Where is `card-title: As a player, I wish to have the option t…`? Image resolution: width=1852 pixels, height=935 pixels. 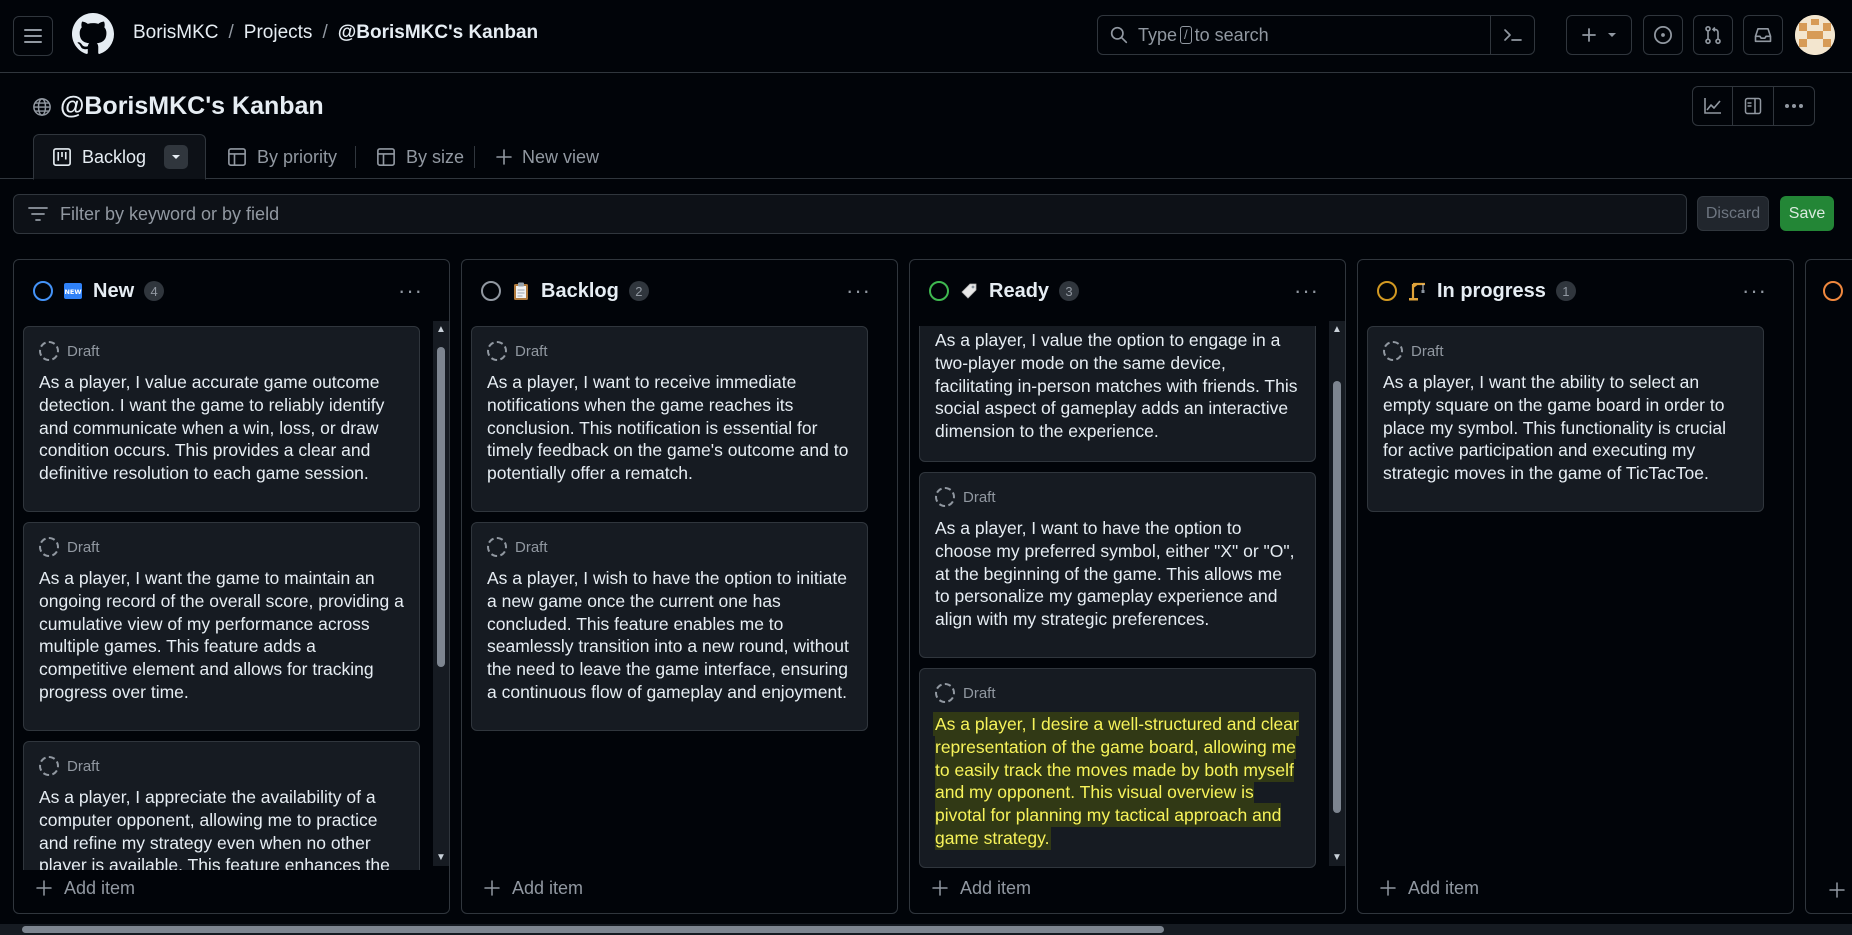 card-title: As a player, I wish to have the option t… is located at coordinates (669, 635).